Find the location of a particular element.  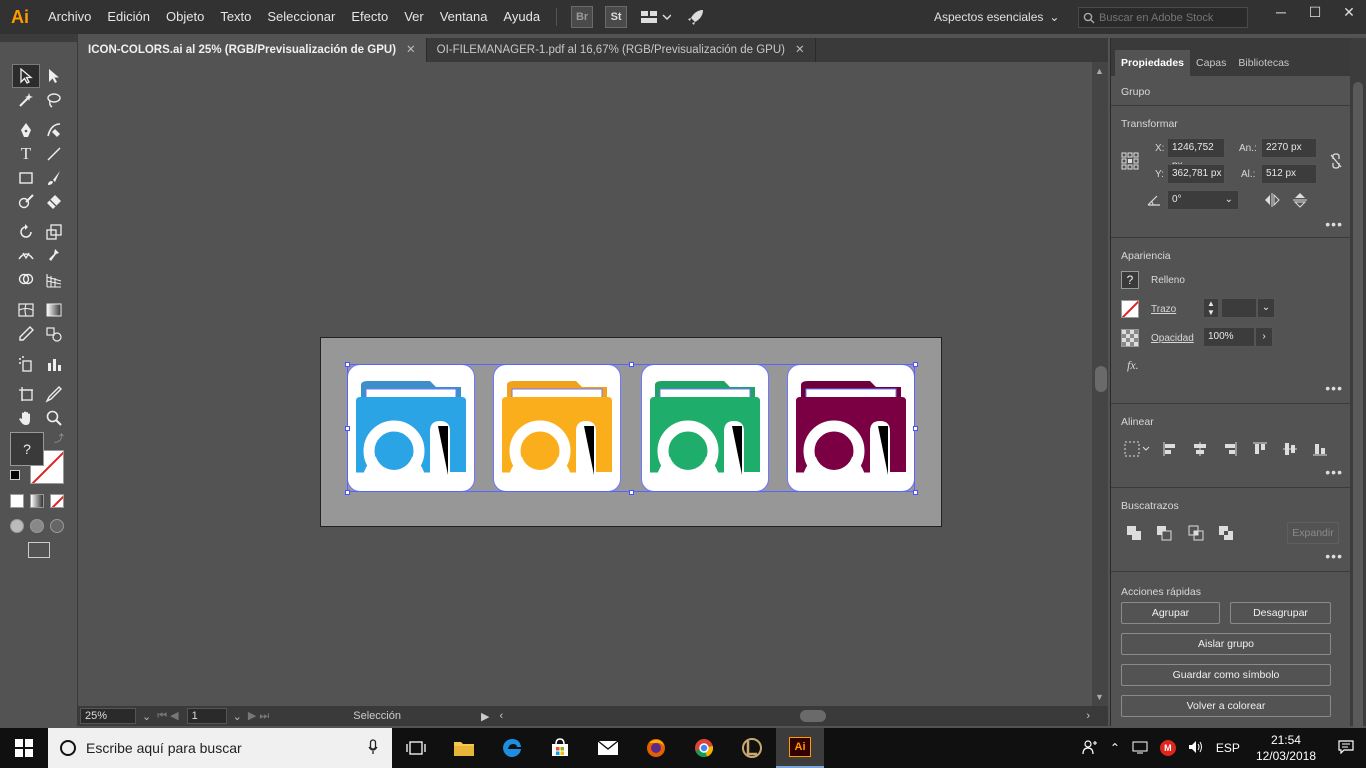

shape-builder-icon is located at coordinates (26, 280).